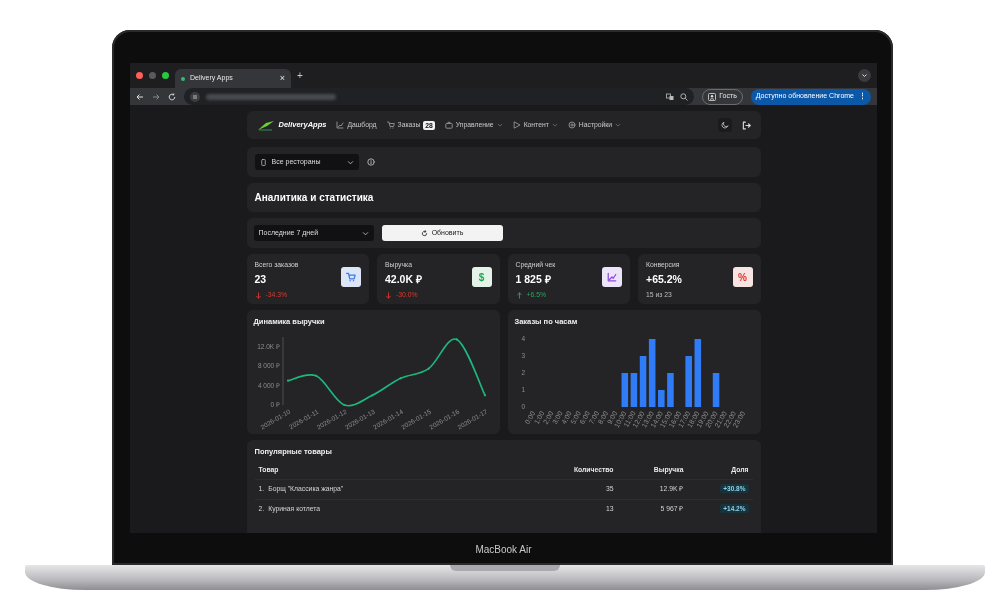 Image resolution: width=1008 pixels, height=600 pixels. What do you see at coordinates (712, 96) in the screenshot?
I see `person-icon` at bounding box center [712, 96].